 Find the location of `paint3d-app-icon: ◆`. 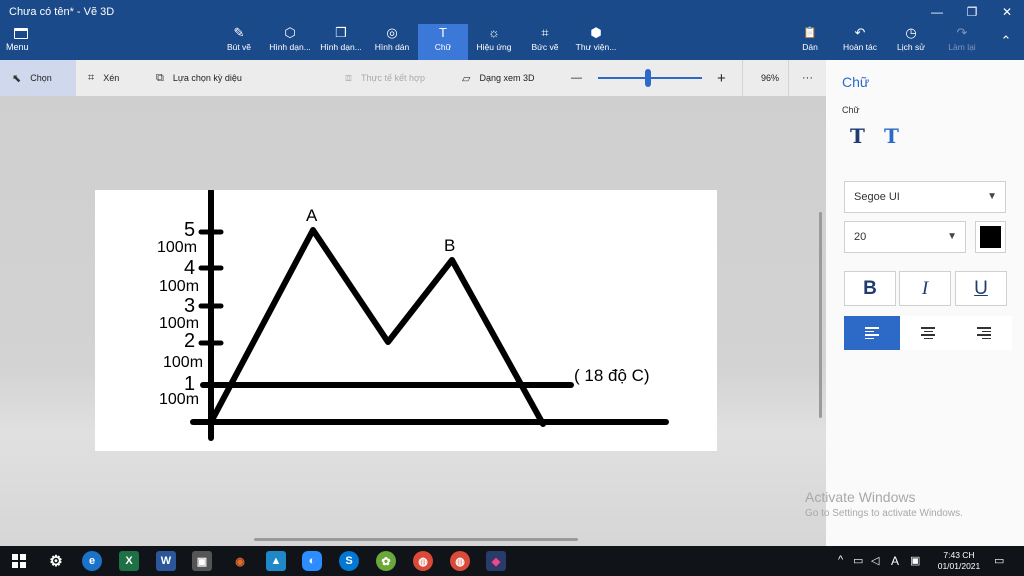

paint3d-app-icon: ◆ is located at coordinates (496, 561).